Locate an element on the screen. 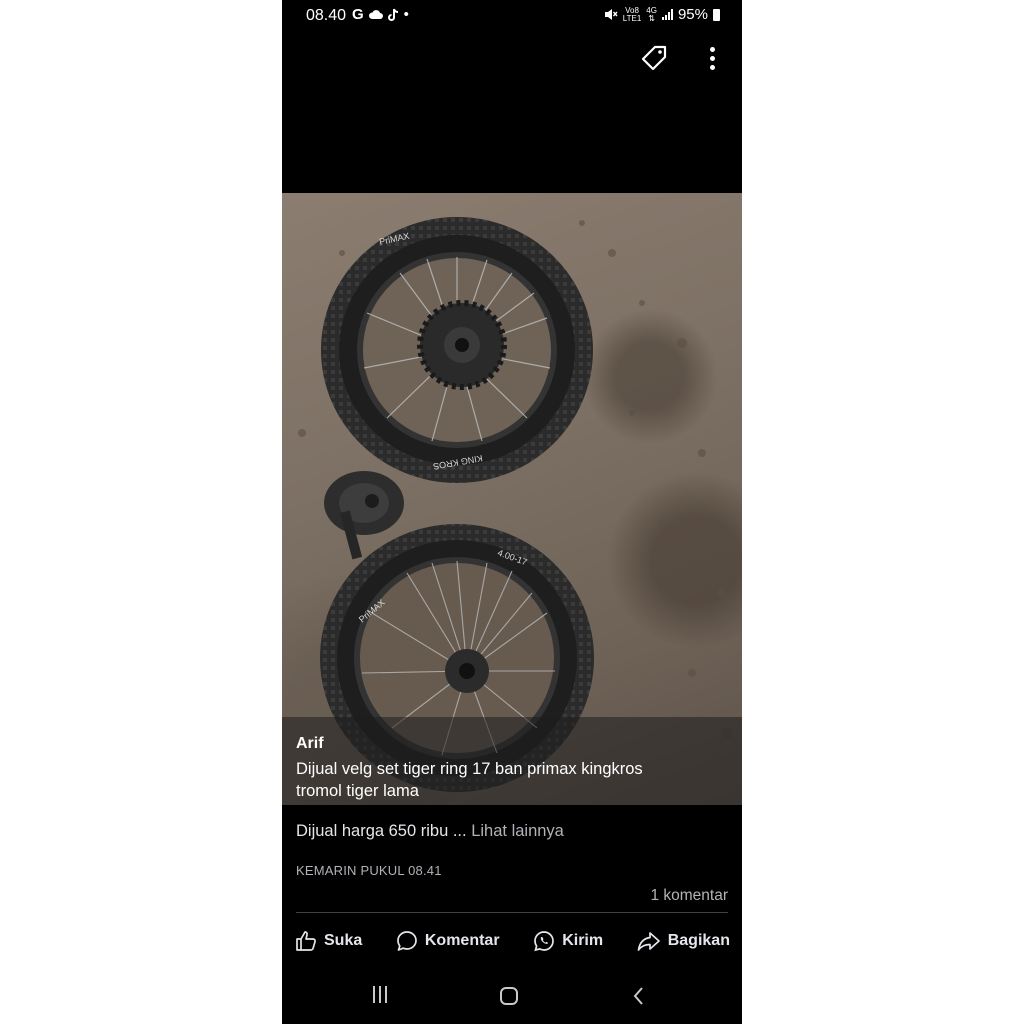  like-button: Suka is located at coordinates (328, 941).